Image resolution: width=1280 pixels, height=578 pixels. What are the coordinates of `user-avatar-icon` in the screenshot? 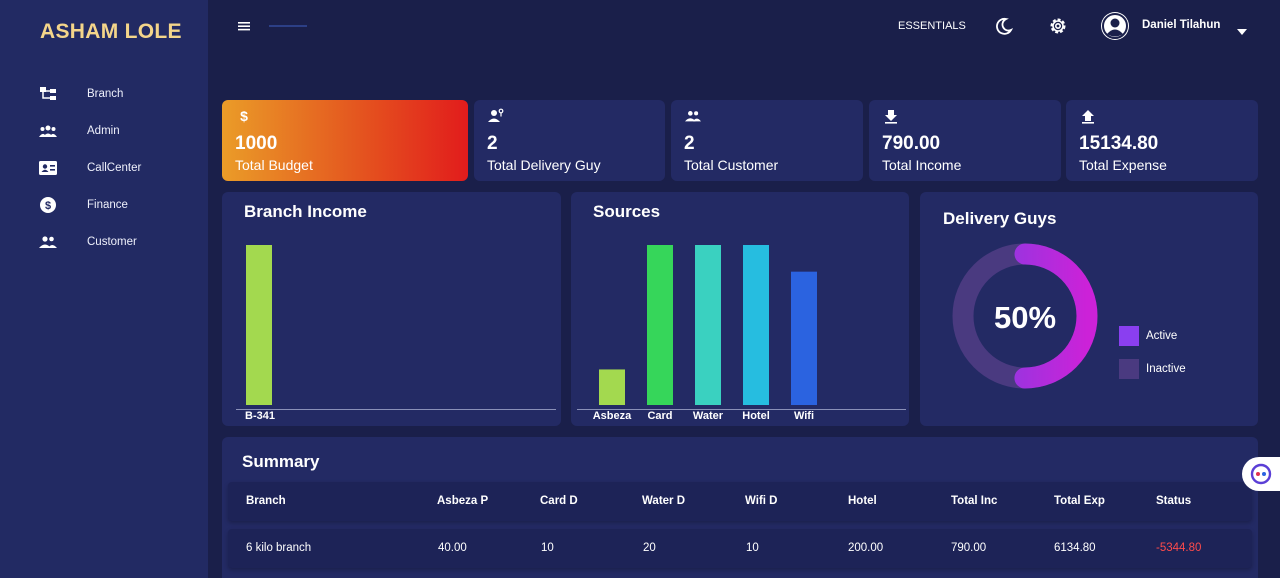 It's located at (1115, 26).